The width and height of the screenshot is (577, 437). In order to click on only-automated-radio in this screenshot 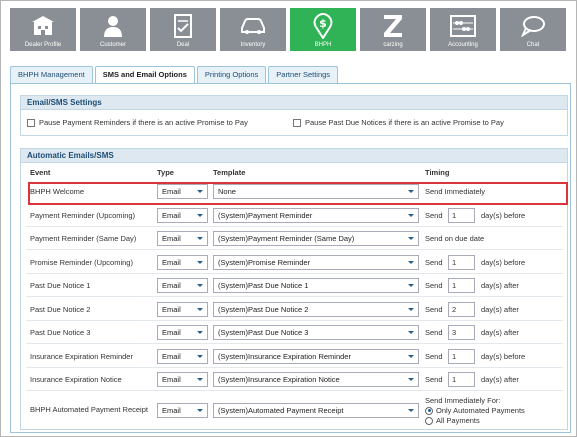, I will do `click(429, 410)`.